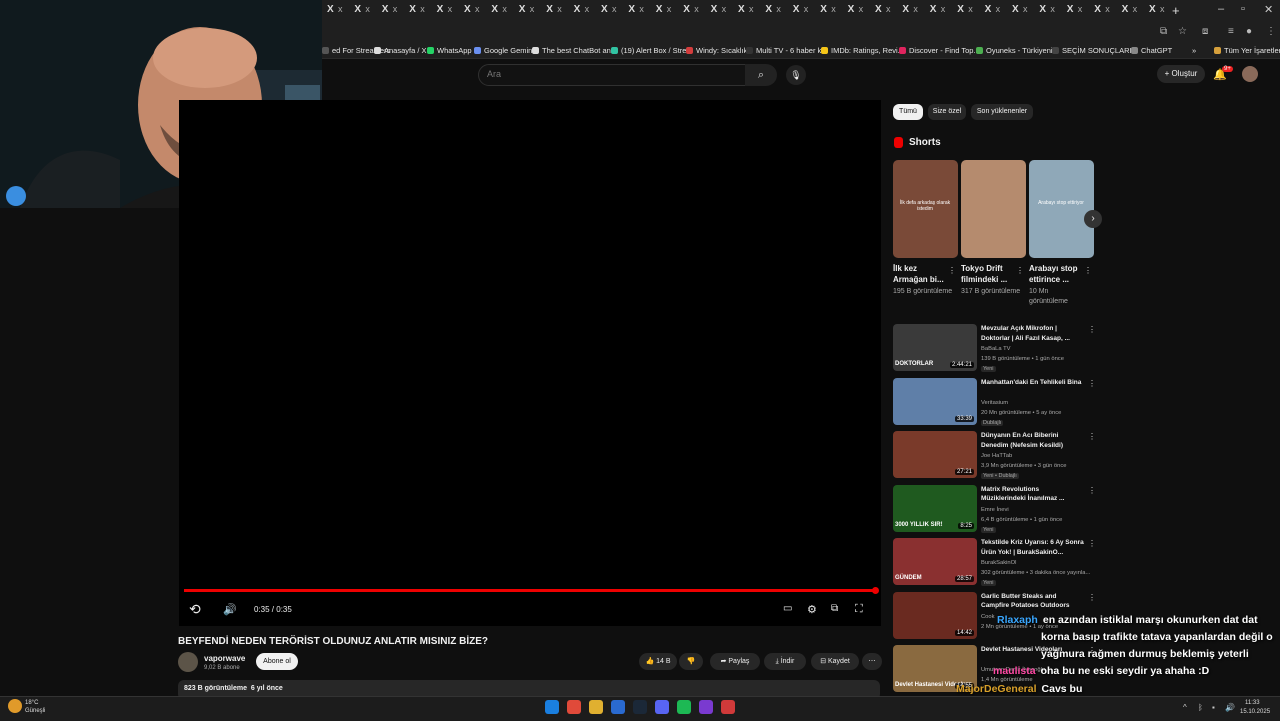 The width and height of the screenshot is (1280, 721). I want to click on short-thumbnail: İlk defa arkadaş olarak istedim, so click(925, 209).